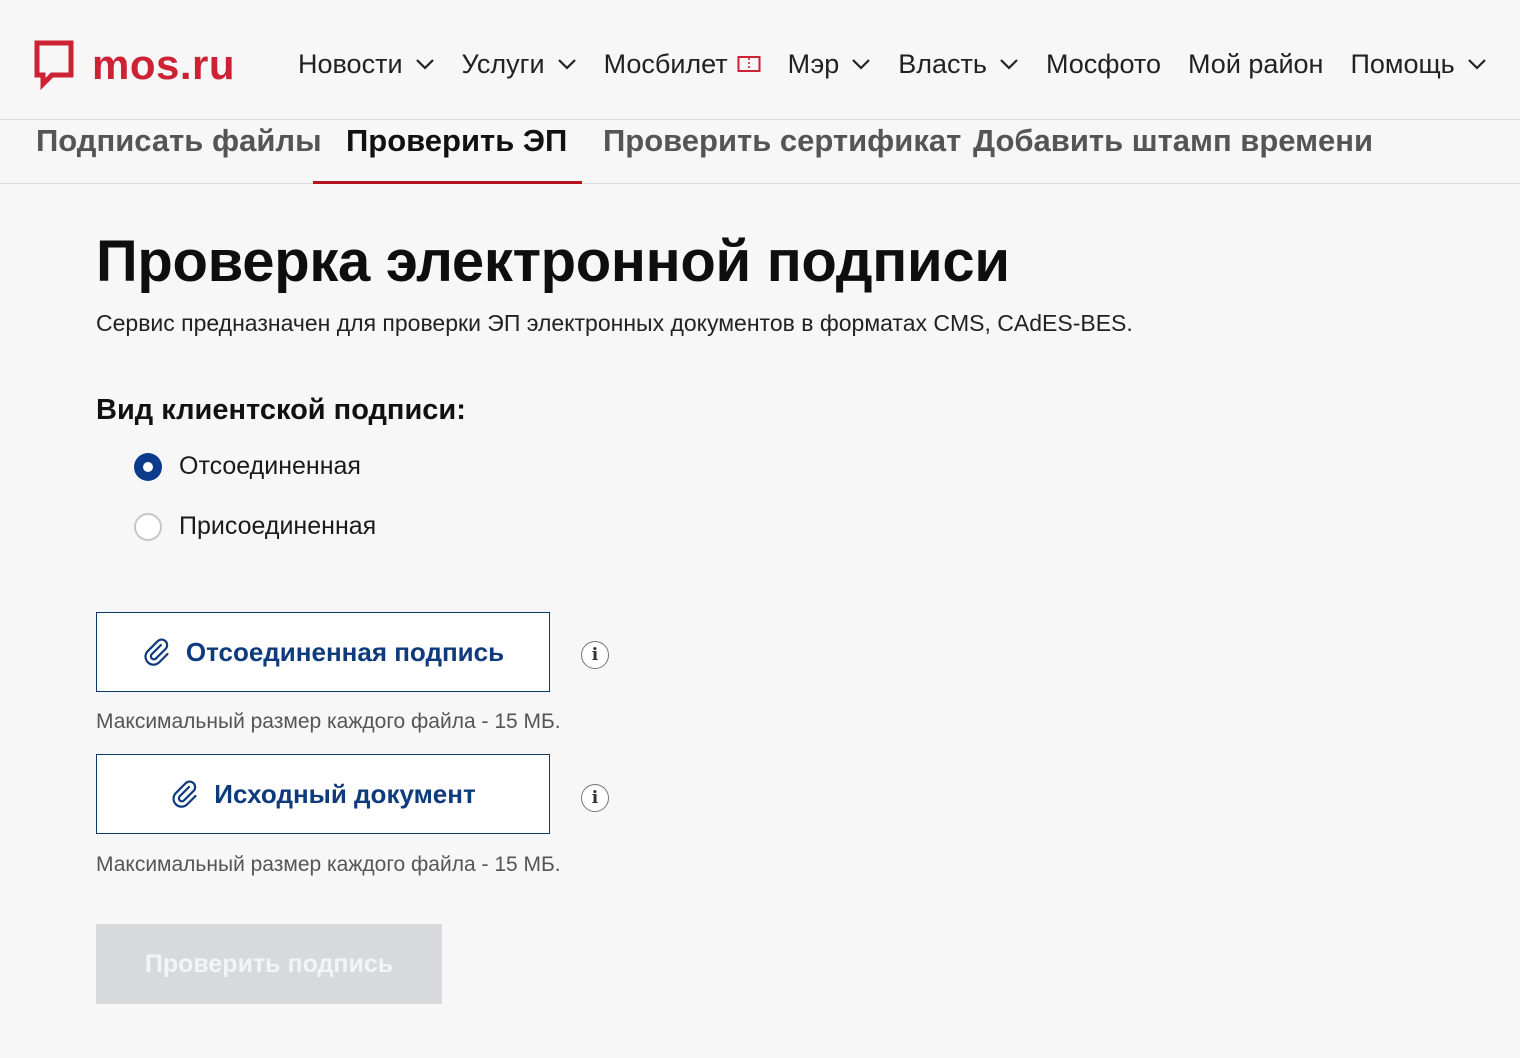 This screenshot has height=1058, width=1520. I want to click on radio-option-attached: Присоединенная, so click(255, 526).